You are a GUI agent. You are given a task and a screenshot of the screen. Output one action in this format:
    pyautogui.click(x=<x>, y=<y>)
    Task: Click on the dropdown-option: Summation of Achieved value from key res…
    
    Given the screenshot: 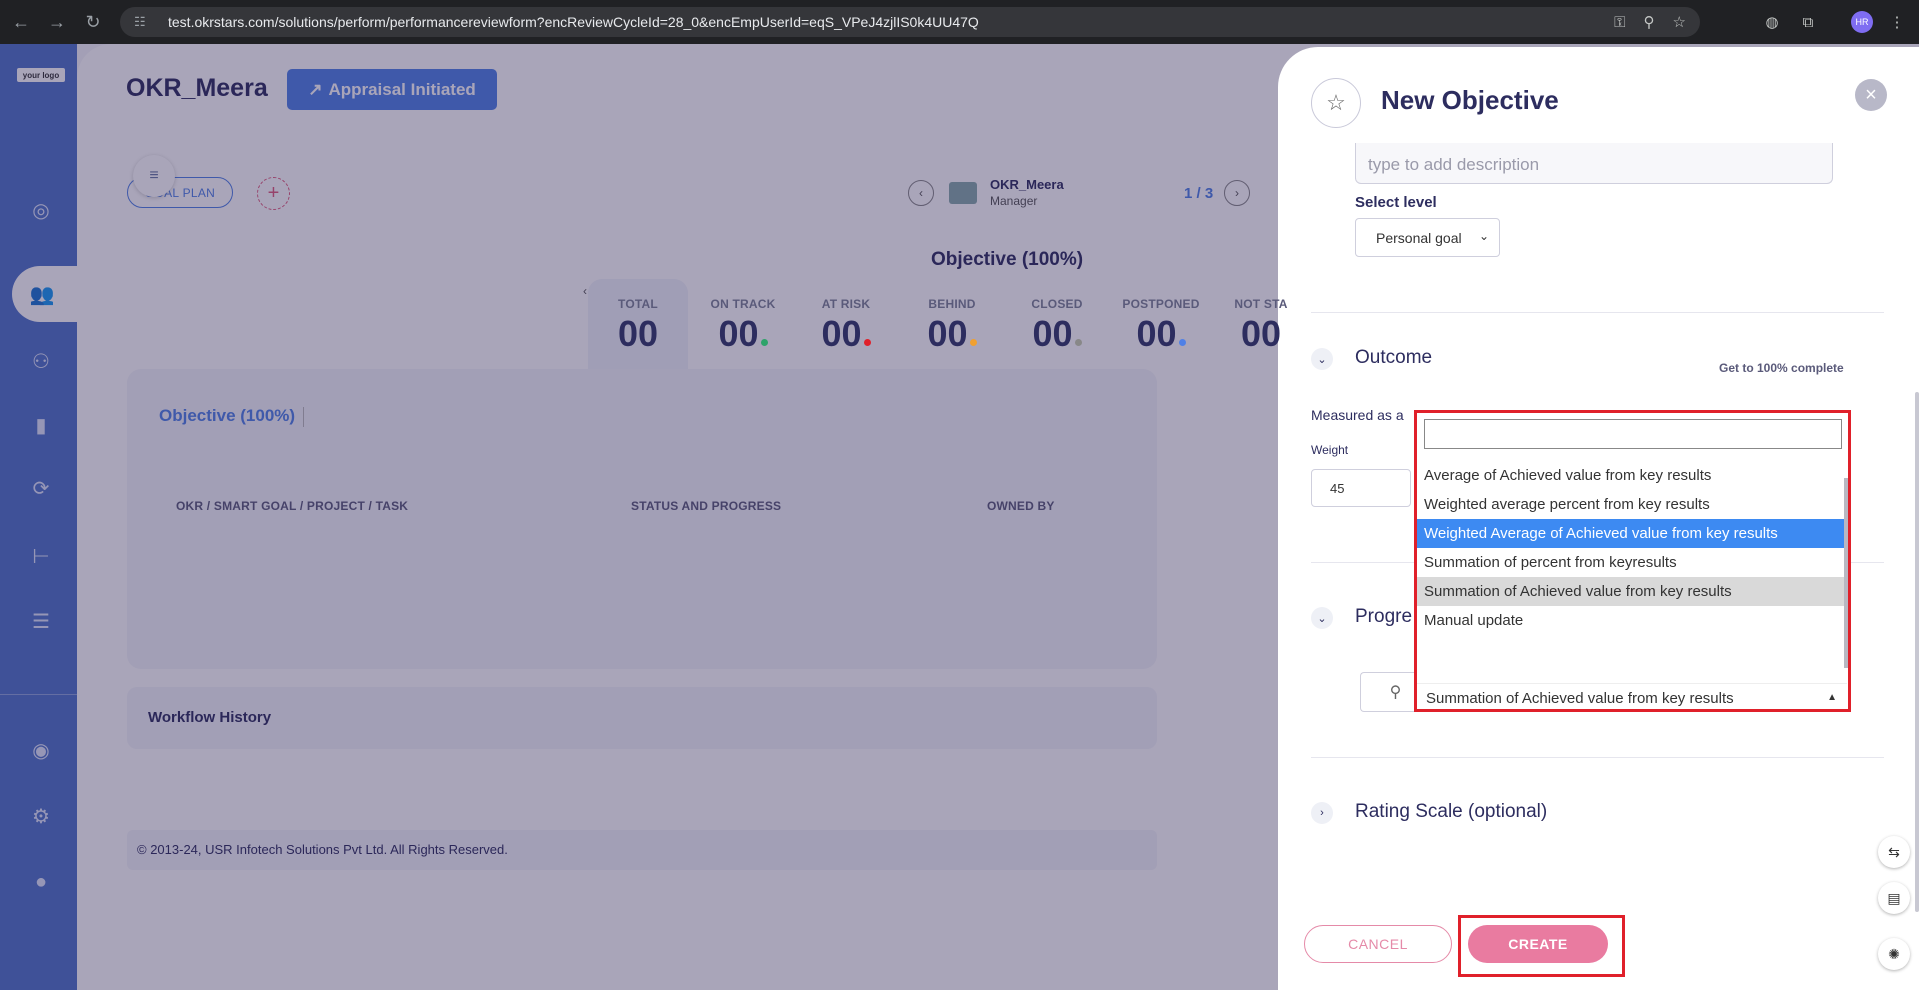 What is the action you would take?
    pyautogui.click(x=1632, y=591)
    